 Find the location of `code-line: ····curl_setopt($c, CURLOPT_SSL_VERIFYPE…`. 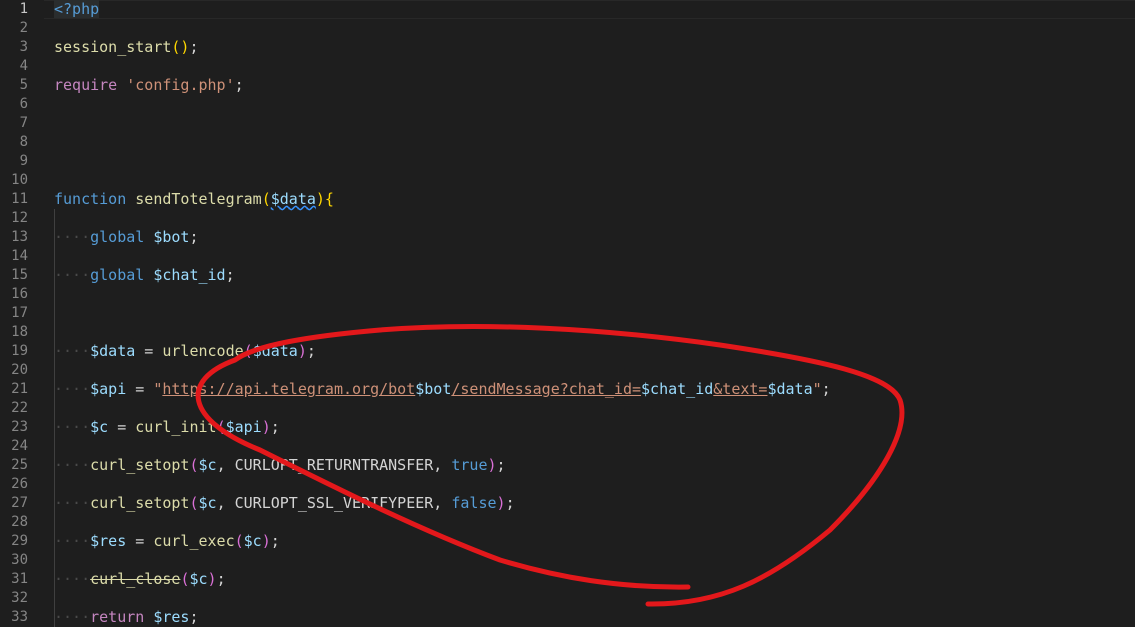

code-line: ····curl_setopt($c, CURLOPT_SSL_VERIFYPE… is located at coordinates (284, 503).